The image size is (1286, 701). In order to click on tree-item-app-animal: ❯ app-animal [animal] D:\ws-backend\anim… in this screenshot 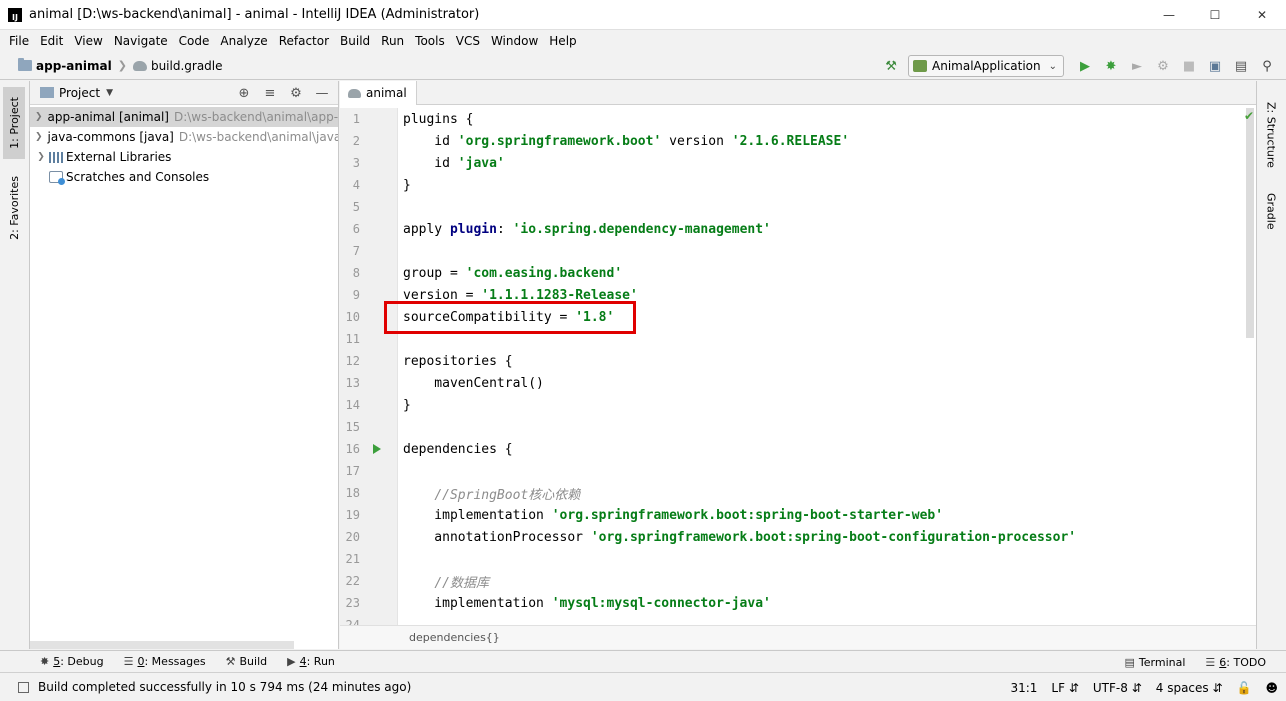, I will do `click(184, 117)`.